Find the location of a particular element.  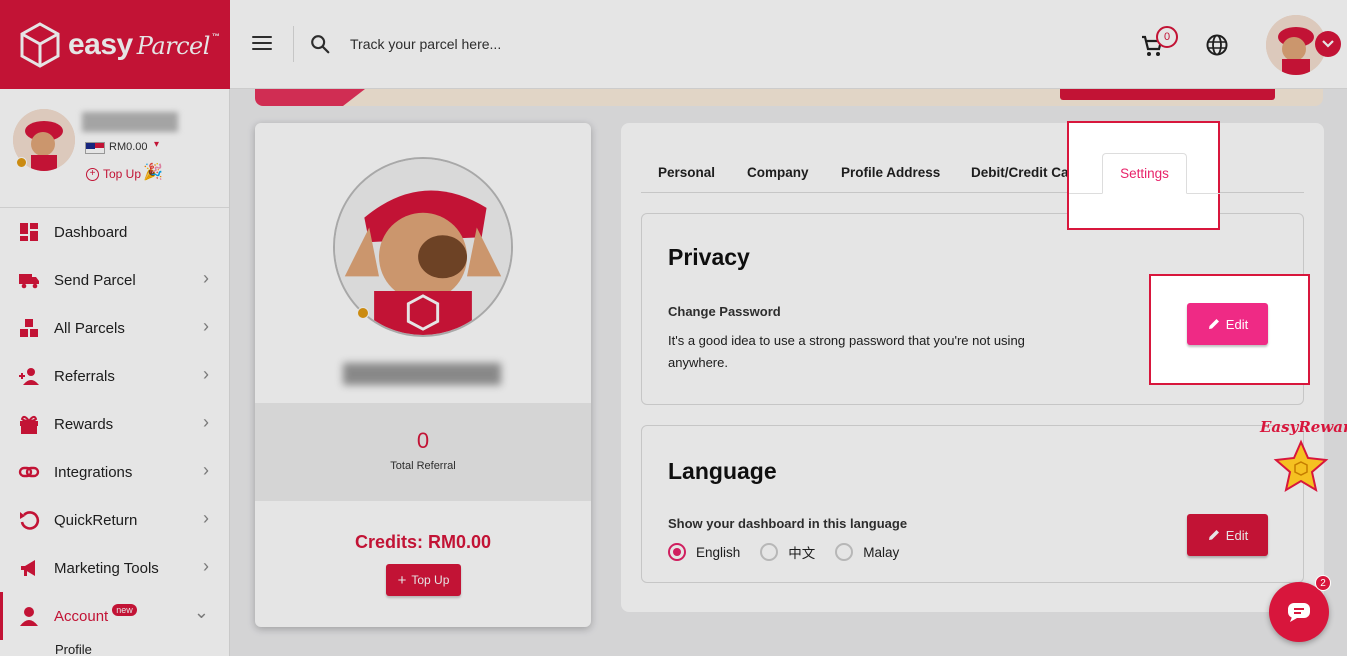

banner-graphic is located at coordinates (310, 97).